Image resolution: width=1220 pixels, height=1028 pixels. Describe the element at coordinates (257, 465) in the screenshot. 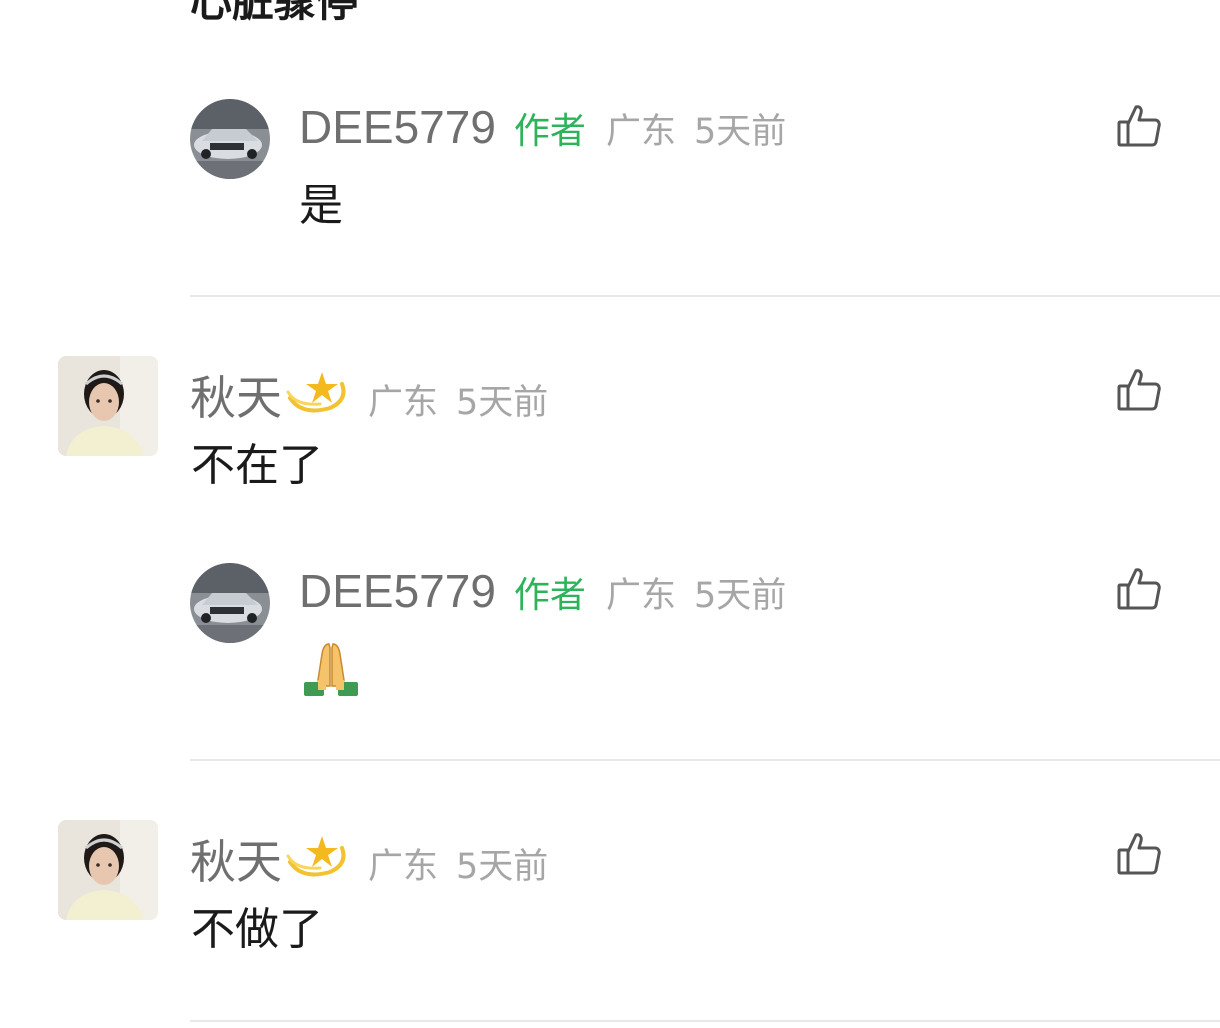

I see `comment-text: 不在了` at that location.